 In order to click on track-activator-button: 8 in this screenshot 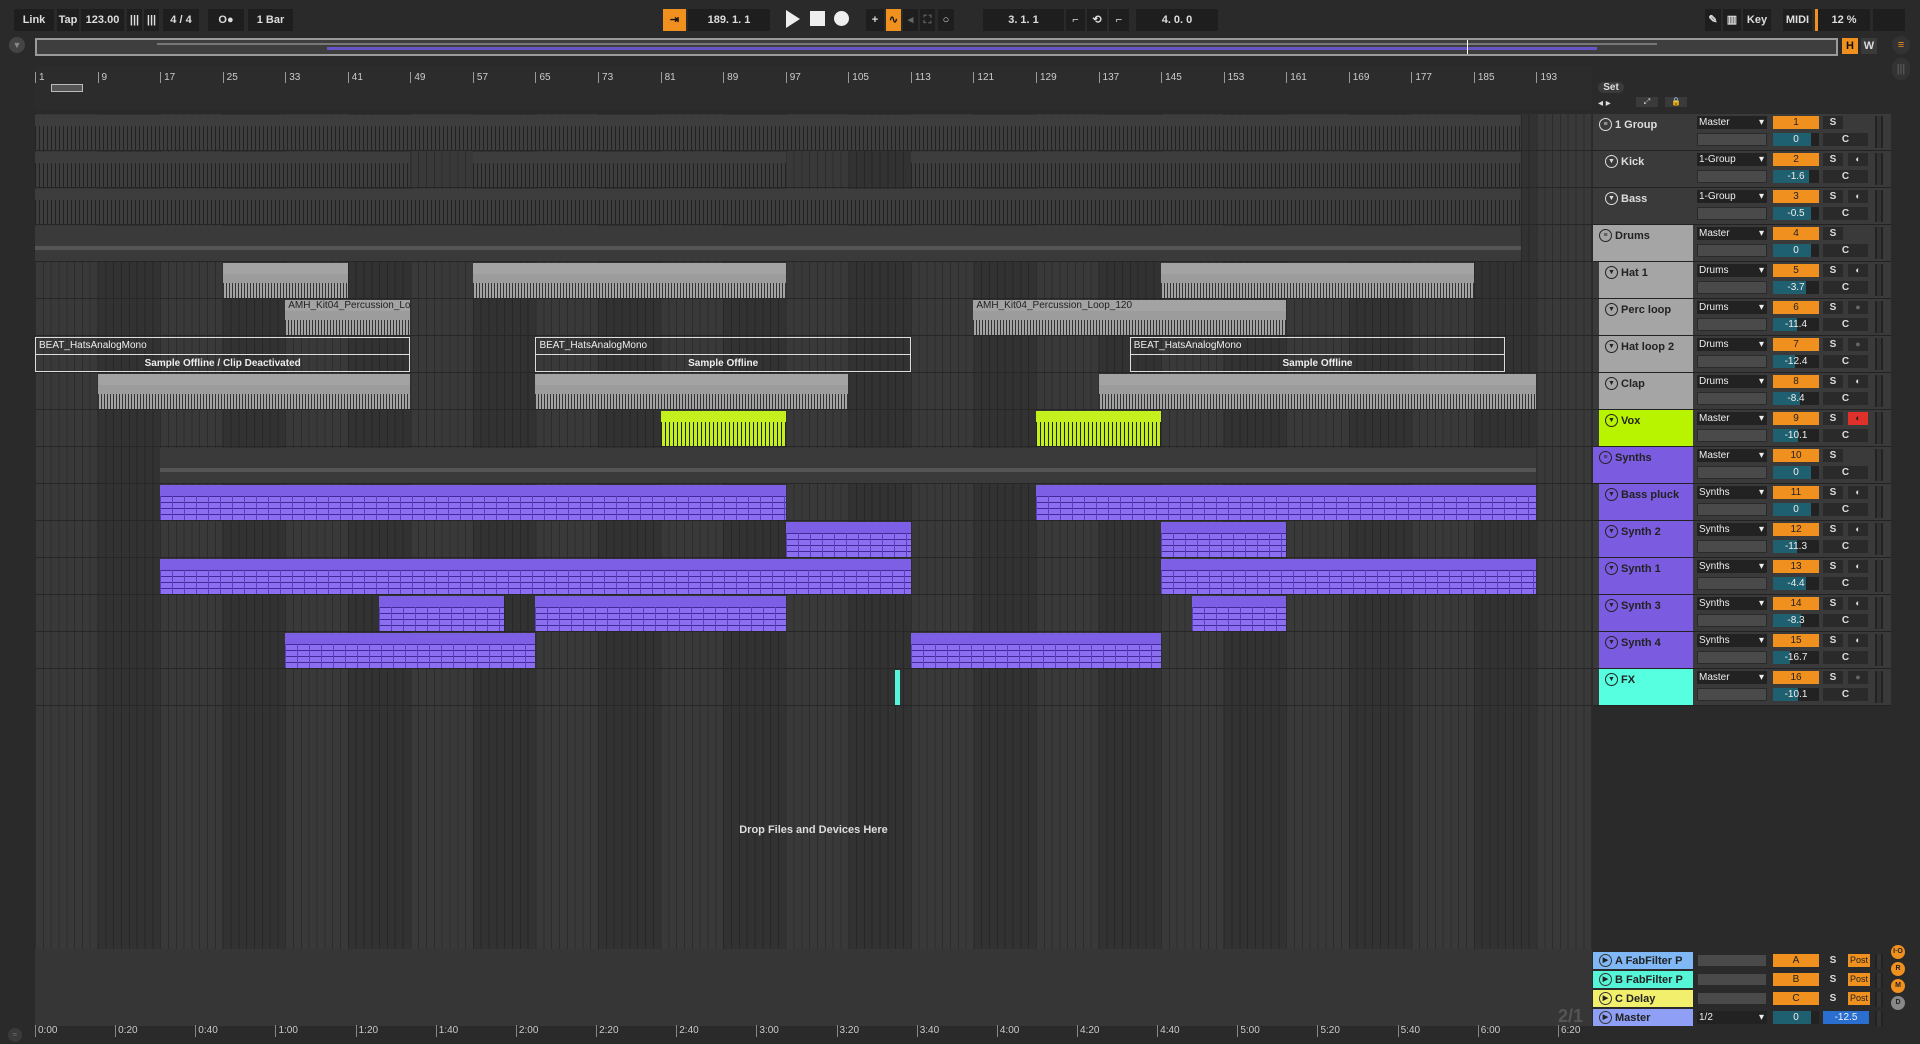, I will do `click(1796, 381)`.